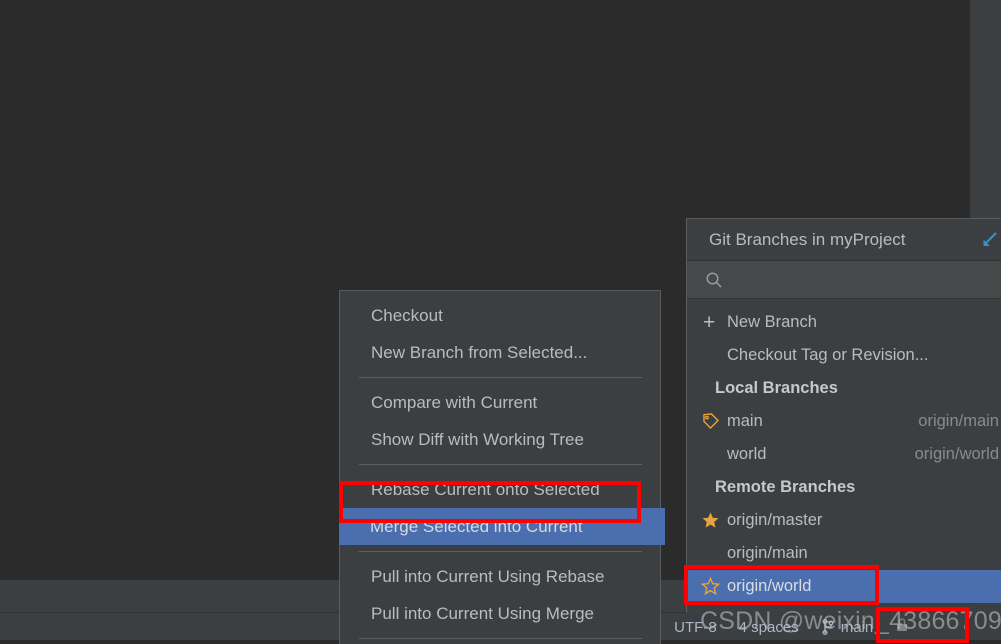 Image resolution: width=1001 pixels, height=644 pixels. I want to click on branch-row-main: main origin/main, so click(844, 421).